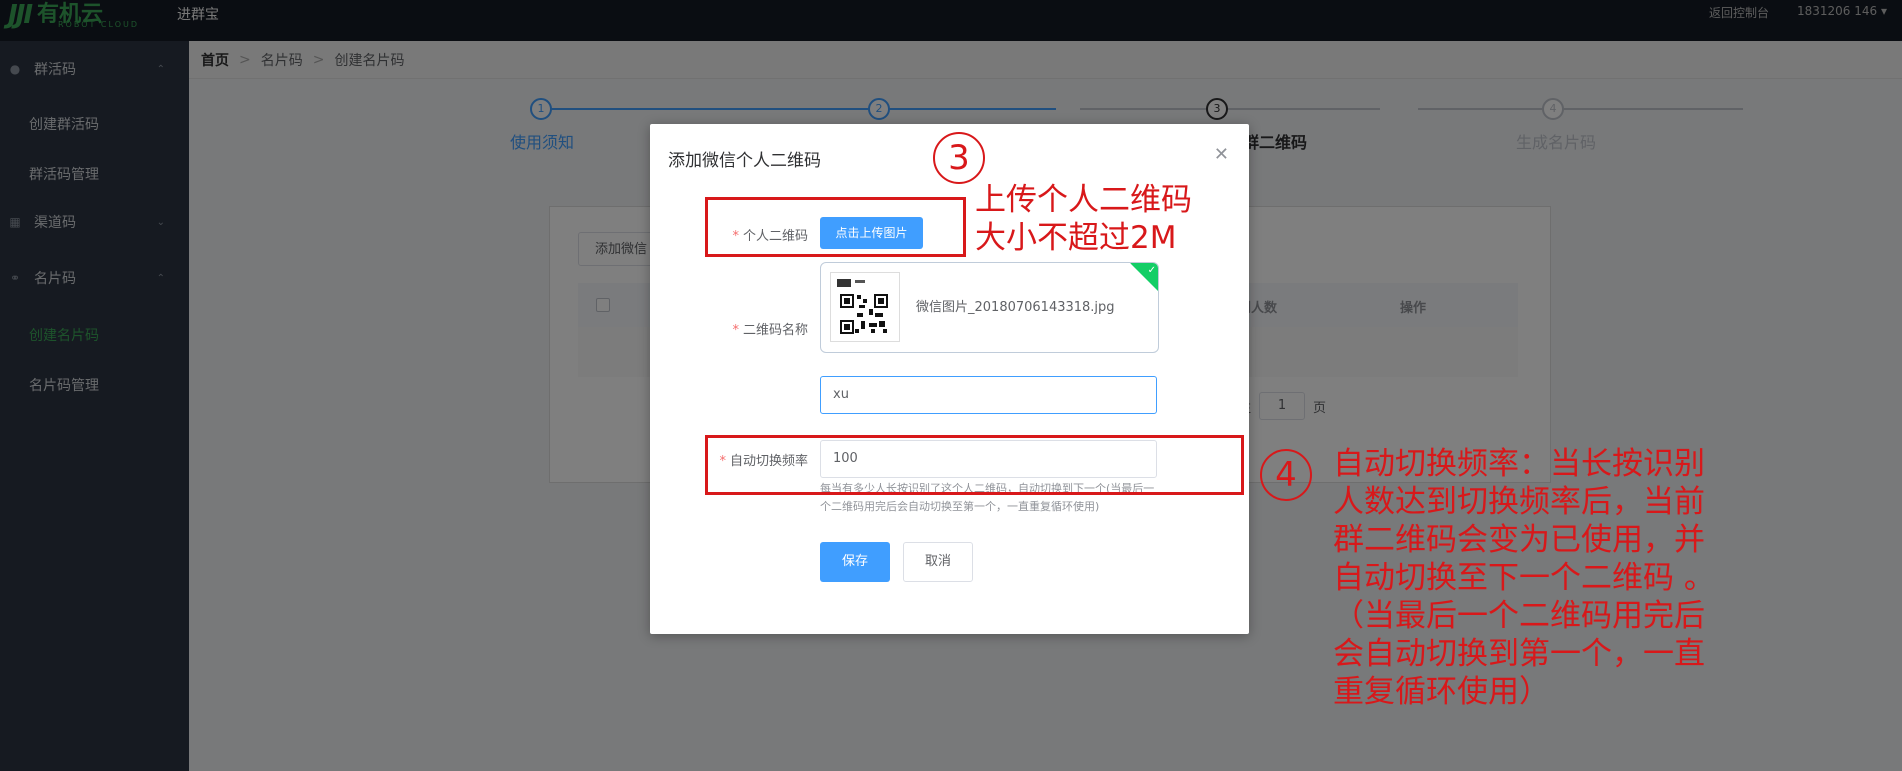  Describe the element at coordinates (855, 562) in the screenshot. I see `save-button: 保存` at that location.